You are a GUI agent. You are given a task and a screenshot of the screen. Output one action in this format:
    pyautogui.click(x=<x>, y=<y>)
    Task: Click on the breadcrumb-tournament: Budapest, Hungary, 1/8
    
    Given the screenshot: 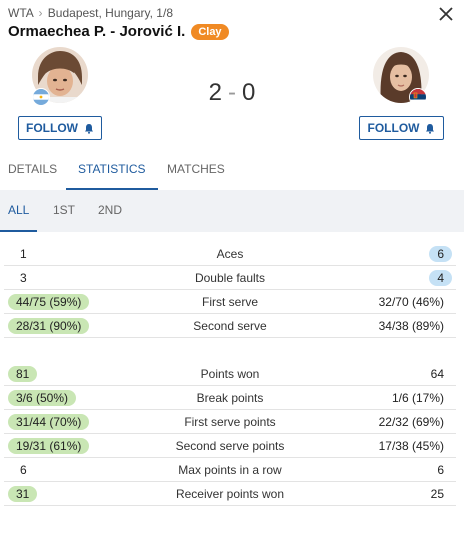 What is the action you would take?
    pyautogui.click(x=110, y=13)
    